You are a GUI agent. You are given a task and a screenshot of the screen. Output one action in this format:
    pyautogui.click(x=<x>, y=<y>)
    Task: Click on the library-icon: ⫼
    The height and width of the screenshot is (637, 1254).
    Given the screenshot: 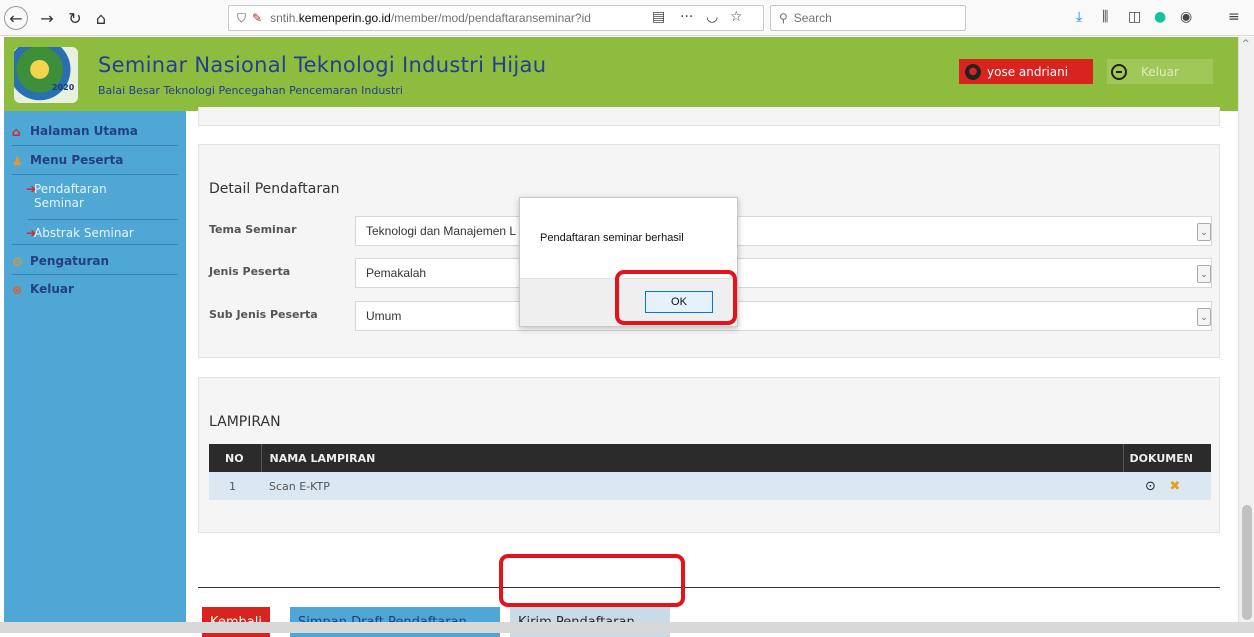 What is the action you would take?
    pyautogui.click(x=1105, y=17)
    